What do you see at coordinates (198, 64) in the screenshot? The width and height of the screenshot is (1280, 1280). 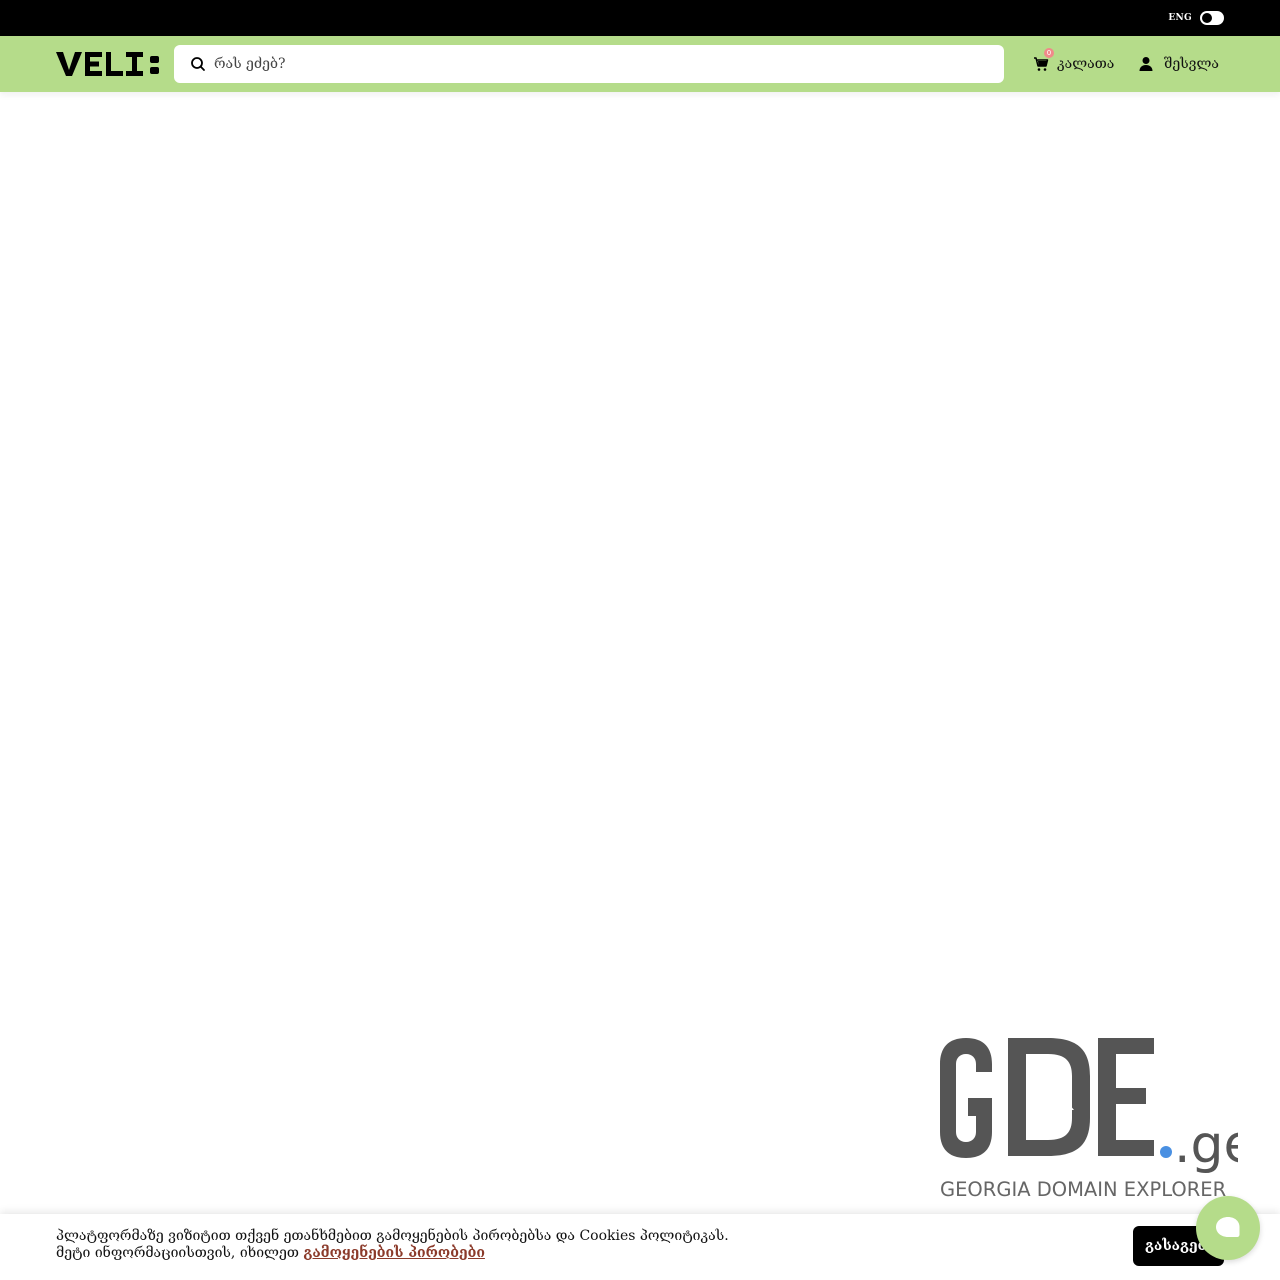 I see `search-icon` at bounding box center [198, 64].